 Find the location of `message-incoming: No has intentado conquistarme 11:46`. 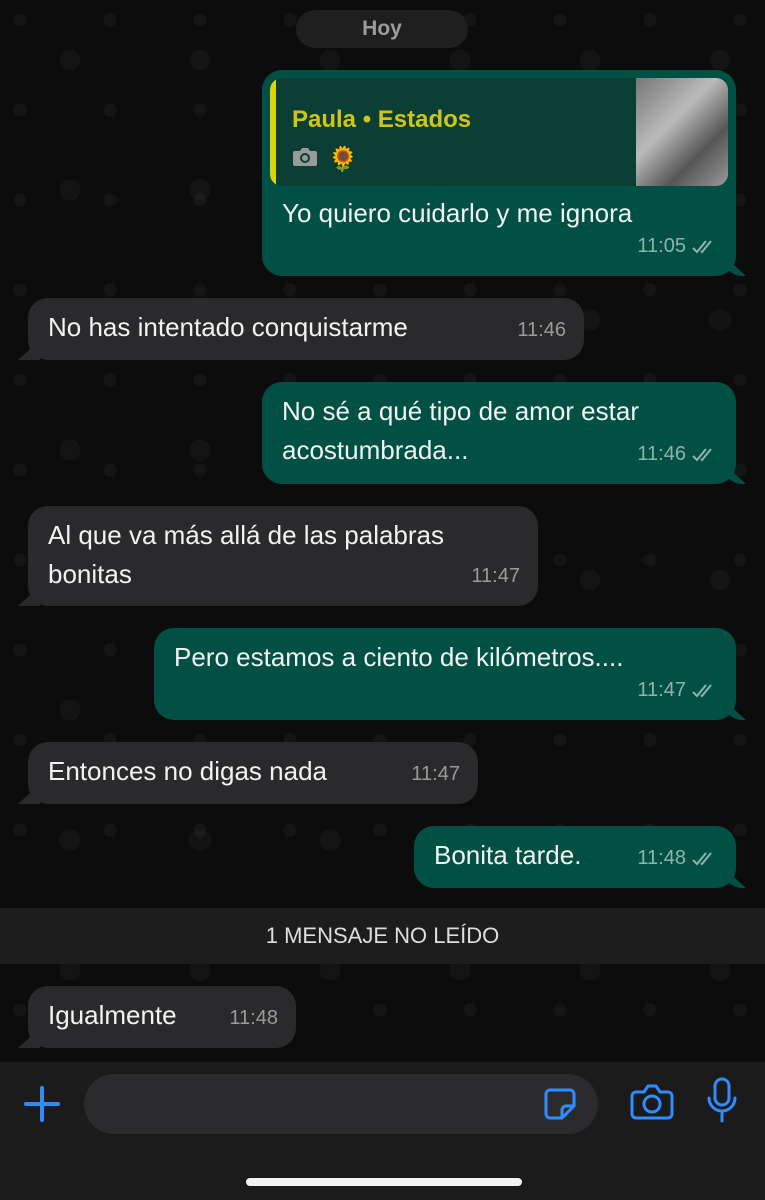

message-incoming: No has intentado conquistarme 11:46 is located at coordinates (306, 329).